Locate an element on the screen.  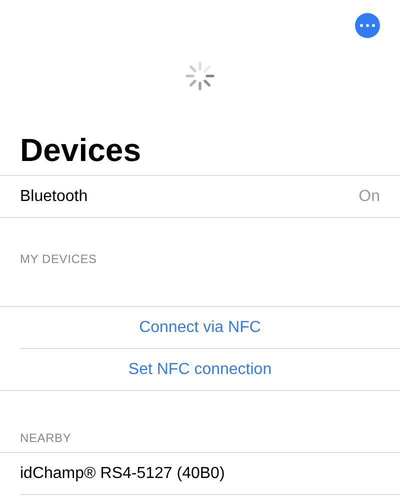
spinner-icon is located at coordinates (200, 76).